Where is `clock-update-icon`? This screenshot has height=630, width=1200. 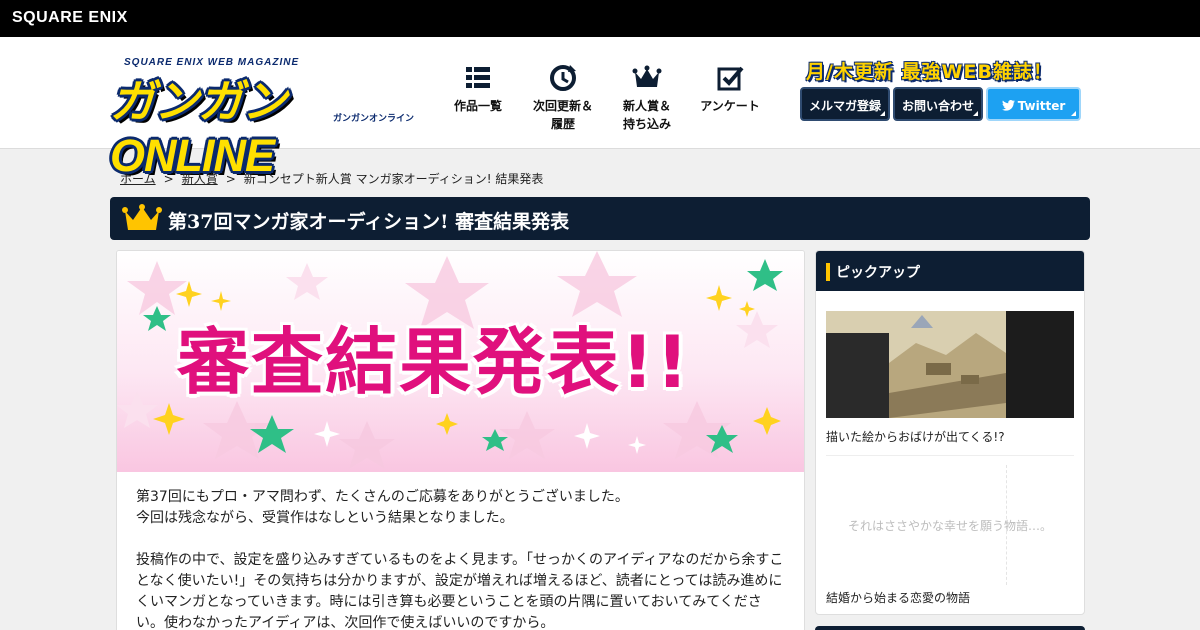 clock-update-icon is located at coordinates (563, 78).